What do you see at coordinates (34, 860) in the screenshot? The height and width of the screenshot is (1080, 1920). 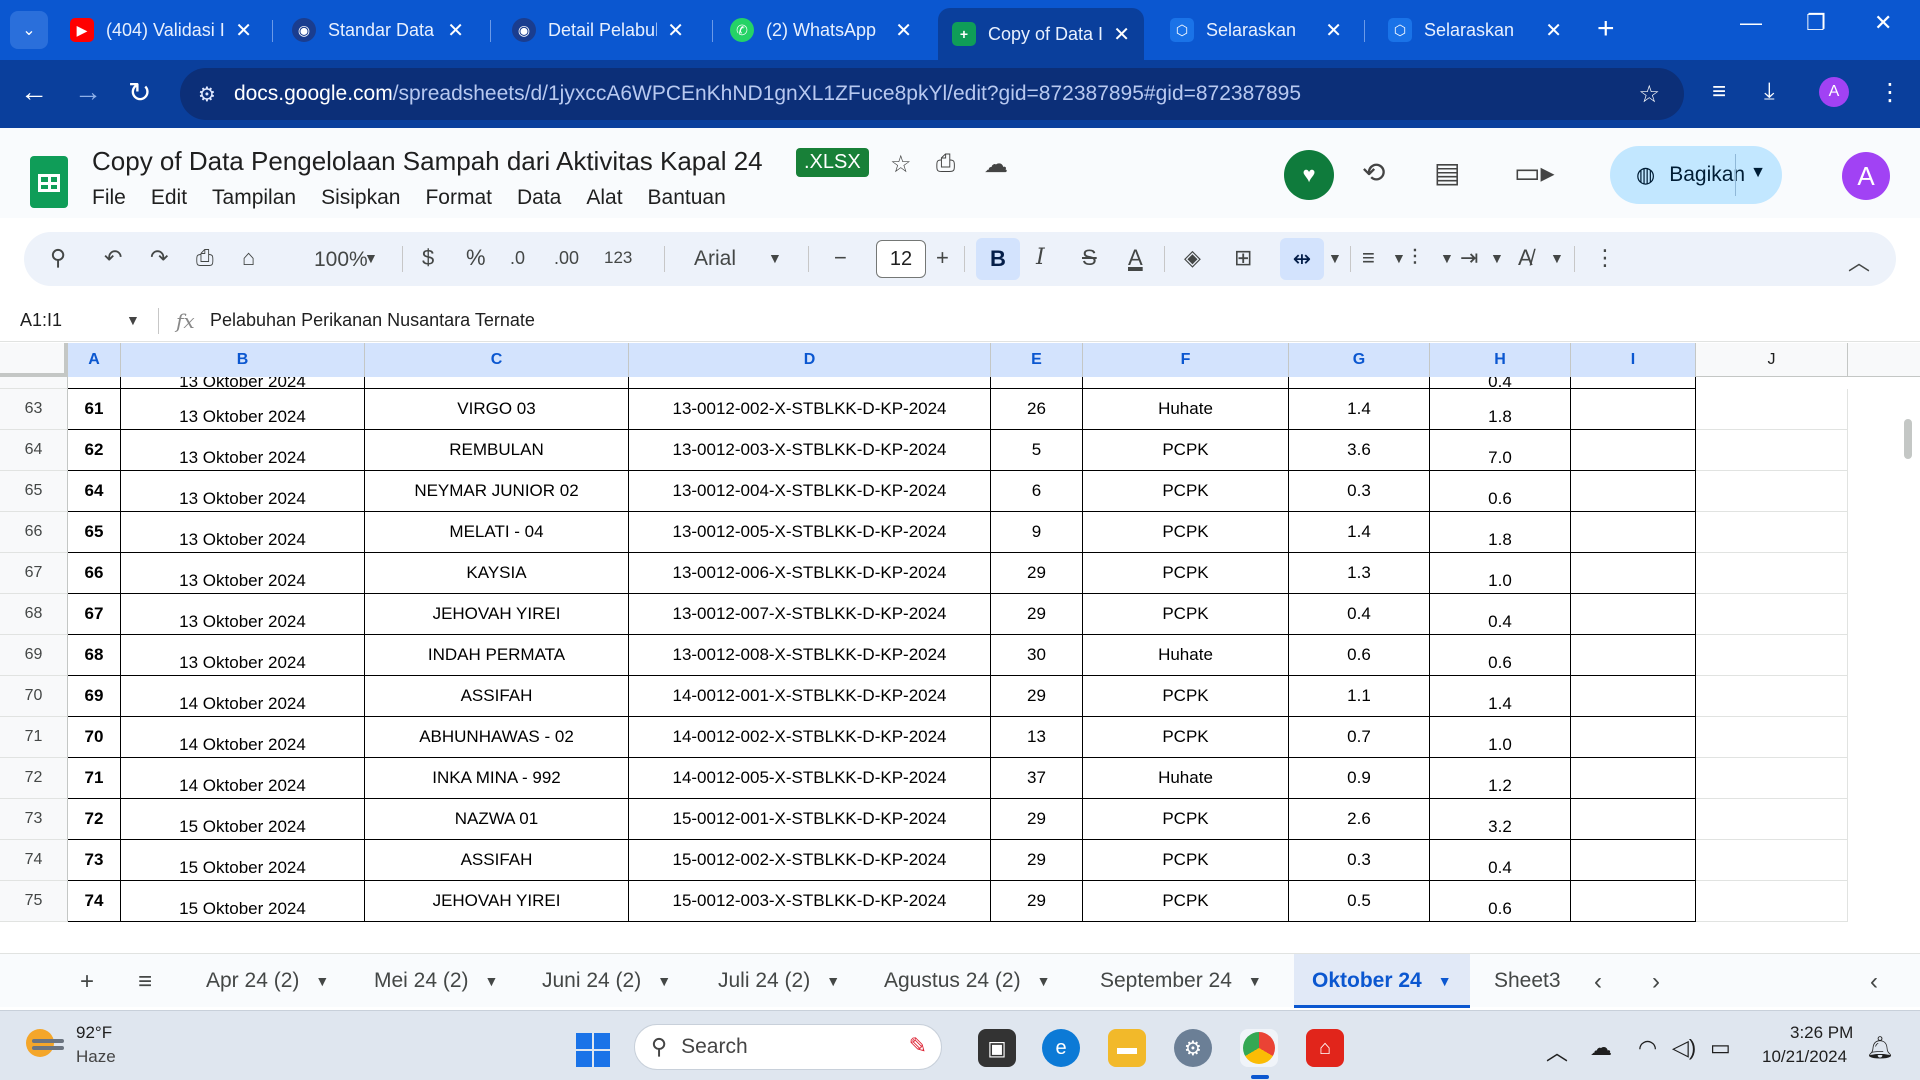 I see `row-header: 74` at bounding box center [34, 860].